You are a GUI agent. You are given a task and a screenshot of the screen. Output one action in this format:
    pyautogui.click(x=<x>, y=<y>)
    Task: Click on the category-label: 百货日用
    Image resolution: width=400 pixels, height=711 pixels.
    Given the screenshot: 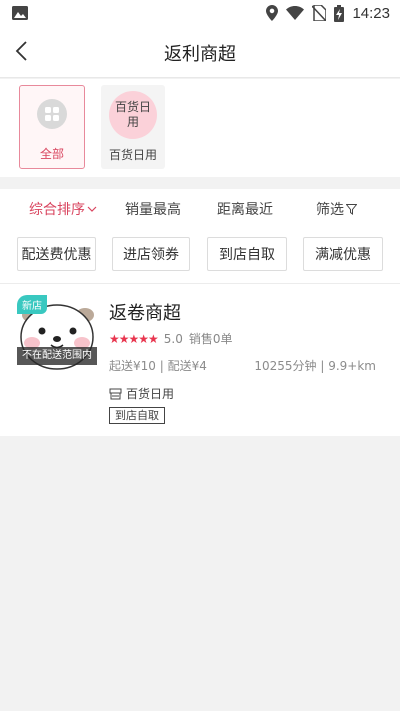 What is the action you would take?
    pyautogui.click(x=132, y=155)
    